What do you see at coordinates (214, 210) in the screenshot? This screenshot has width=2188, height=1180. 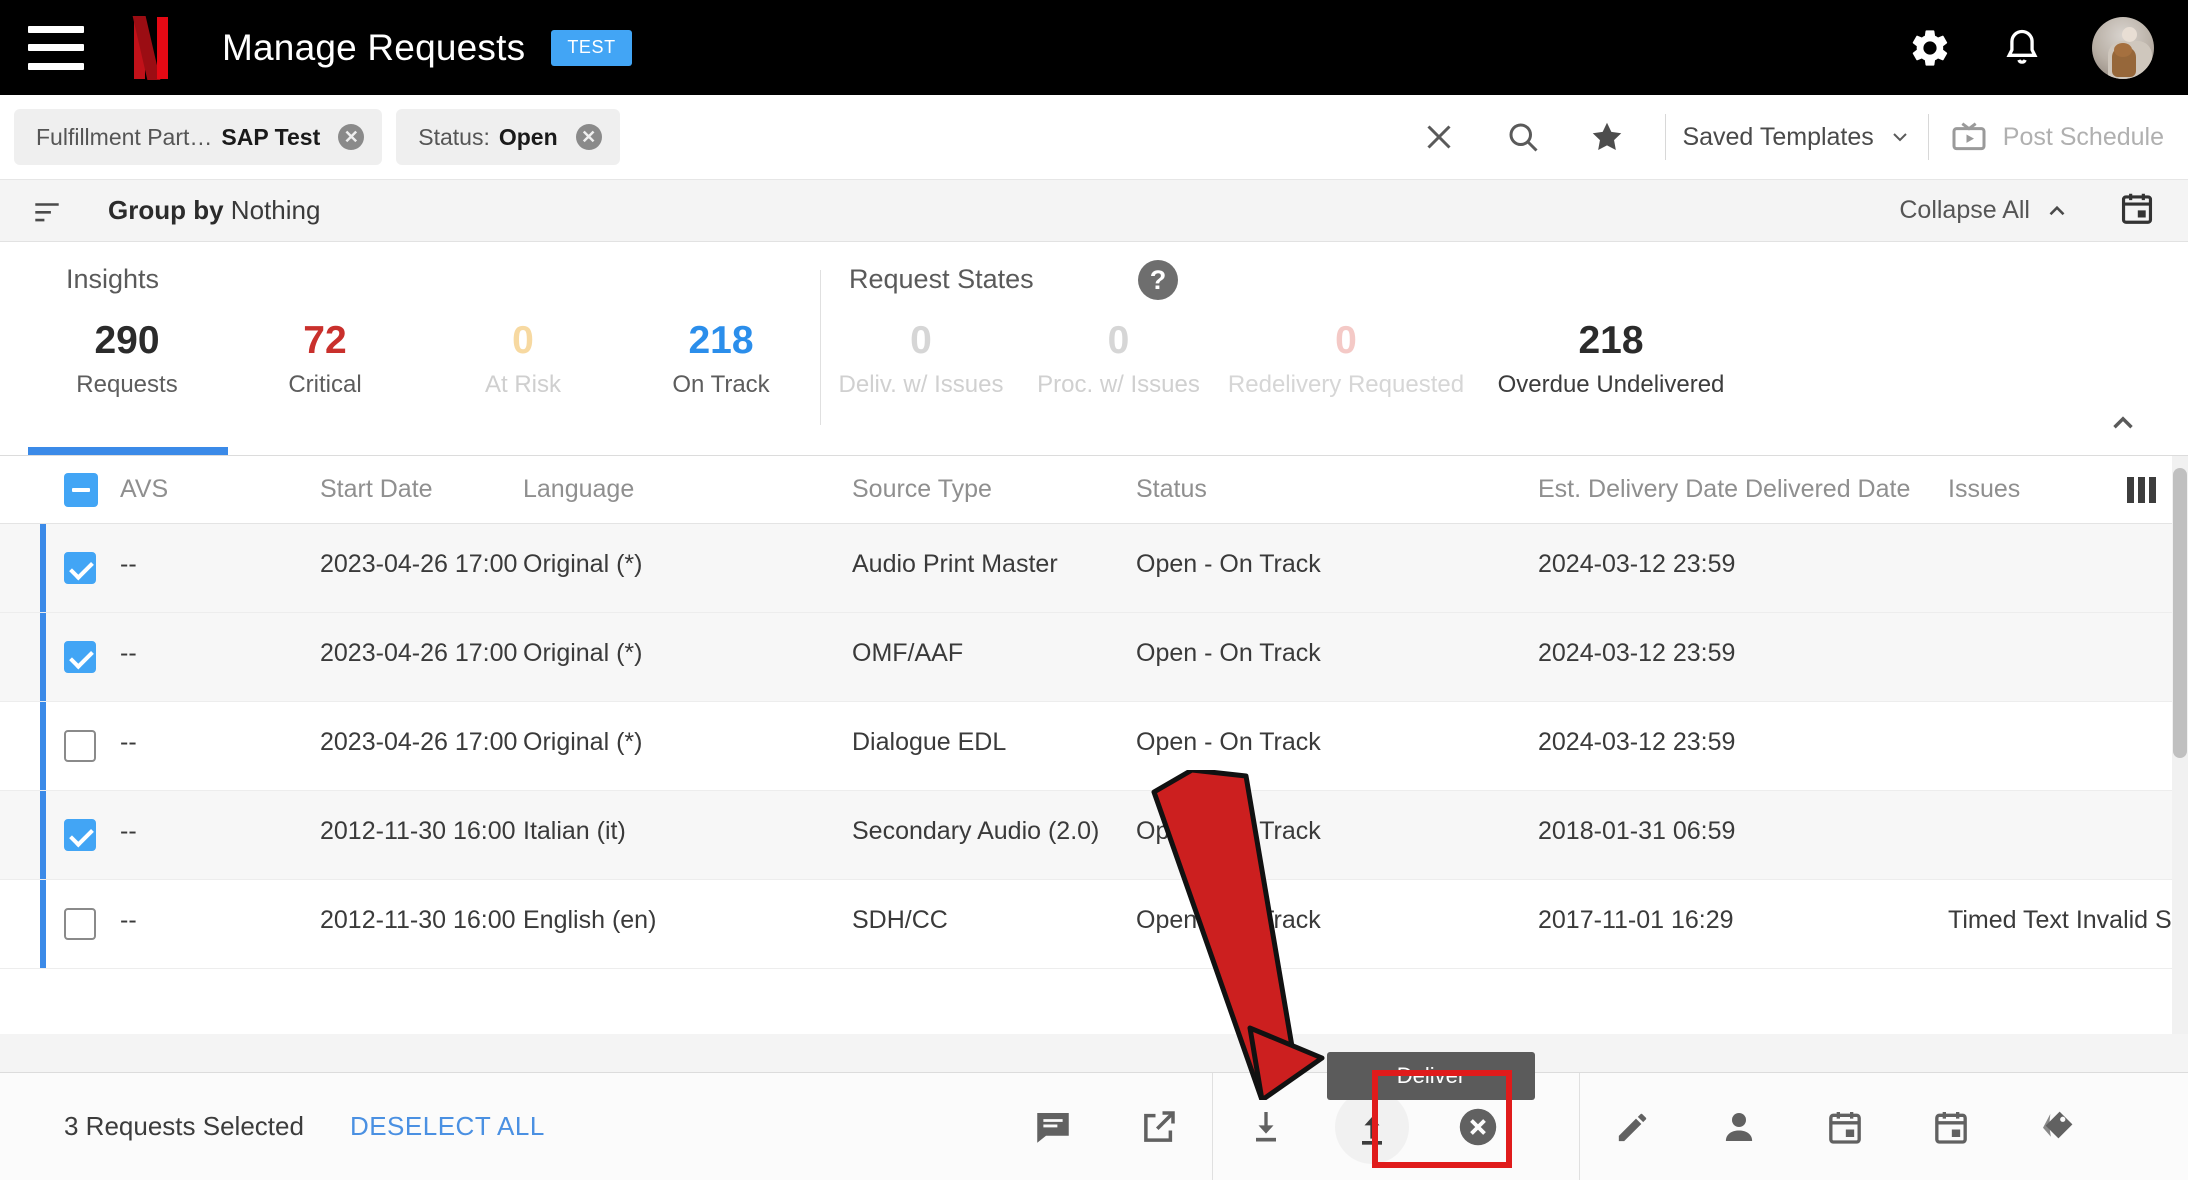 I see `group-by-label-wrap: Group by Nothing` at bounding box center [214, 210].